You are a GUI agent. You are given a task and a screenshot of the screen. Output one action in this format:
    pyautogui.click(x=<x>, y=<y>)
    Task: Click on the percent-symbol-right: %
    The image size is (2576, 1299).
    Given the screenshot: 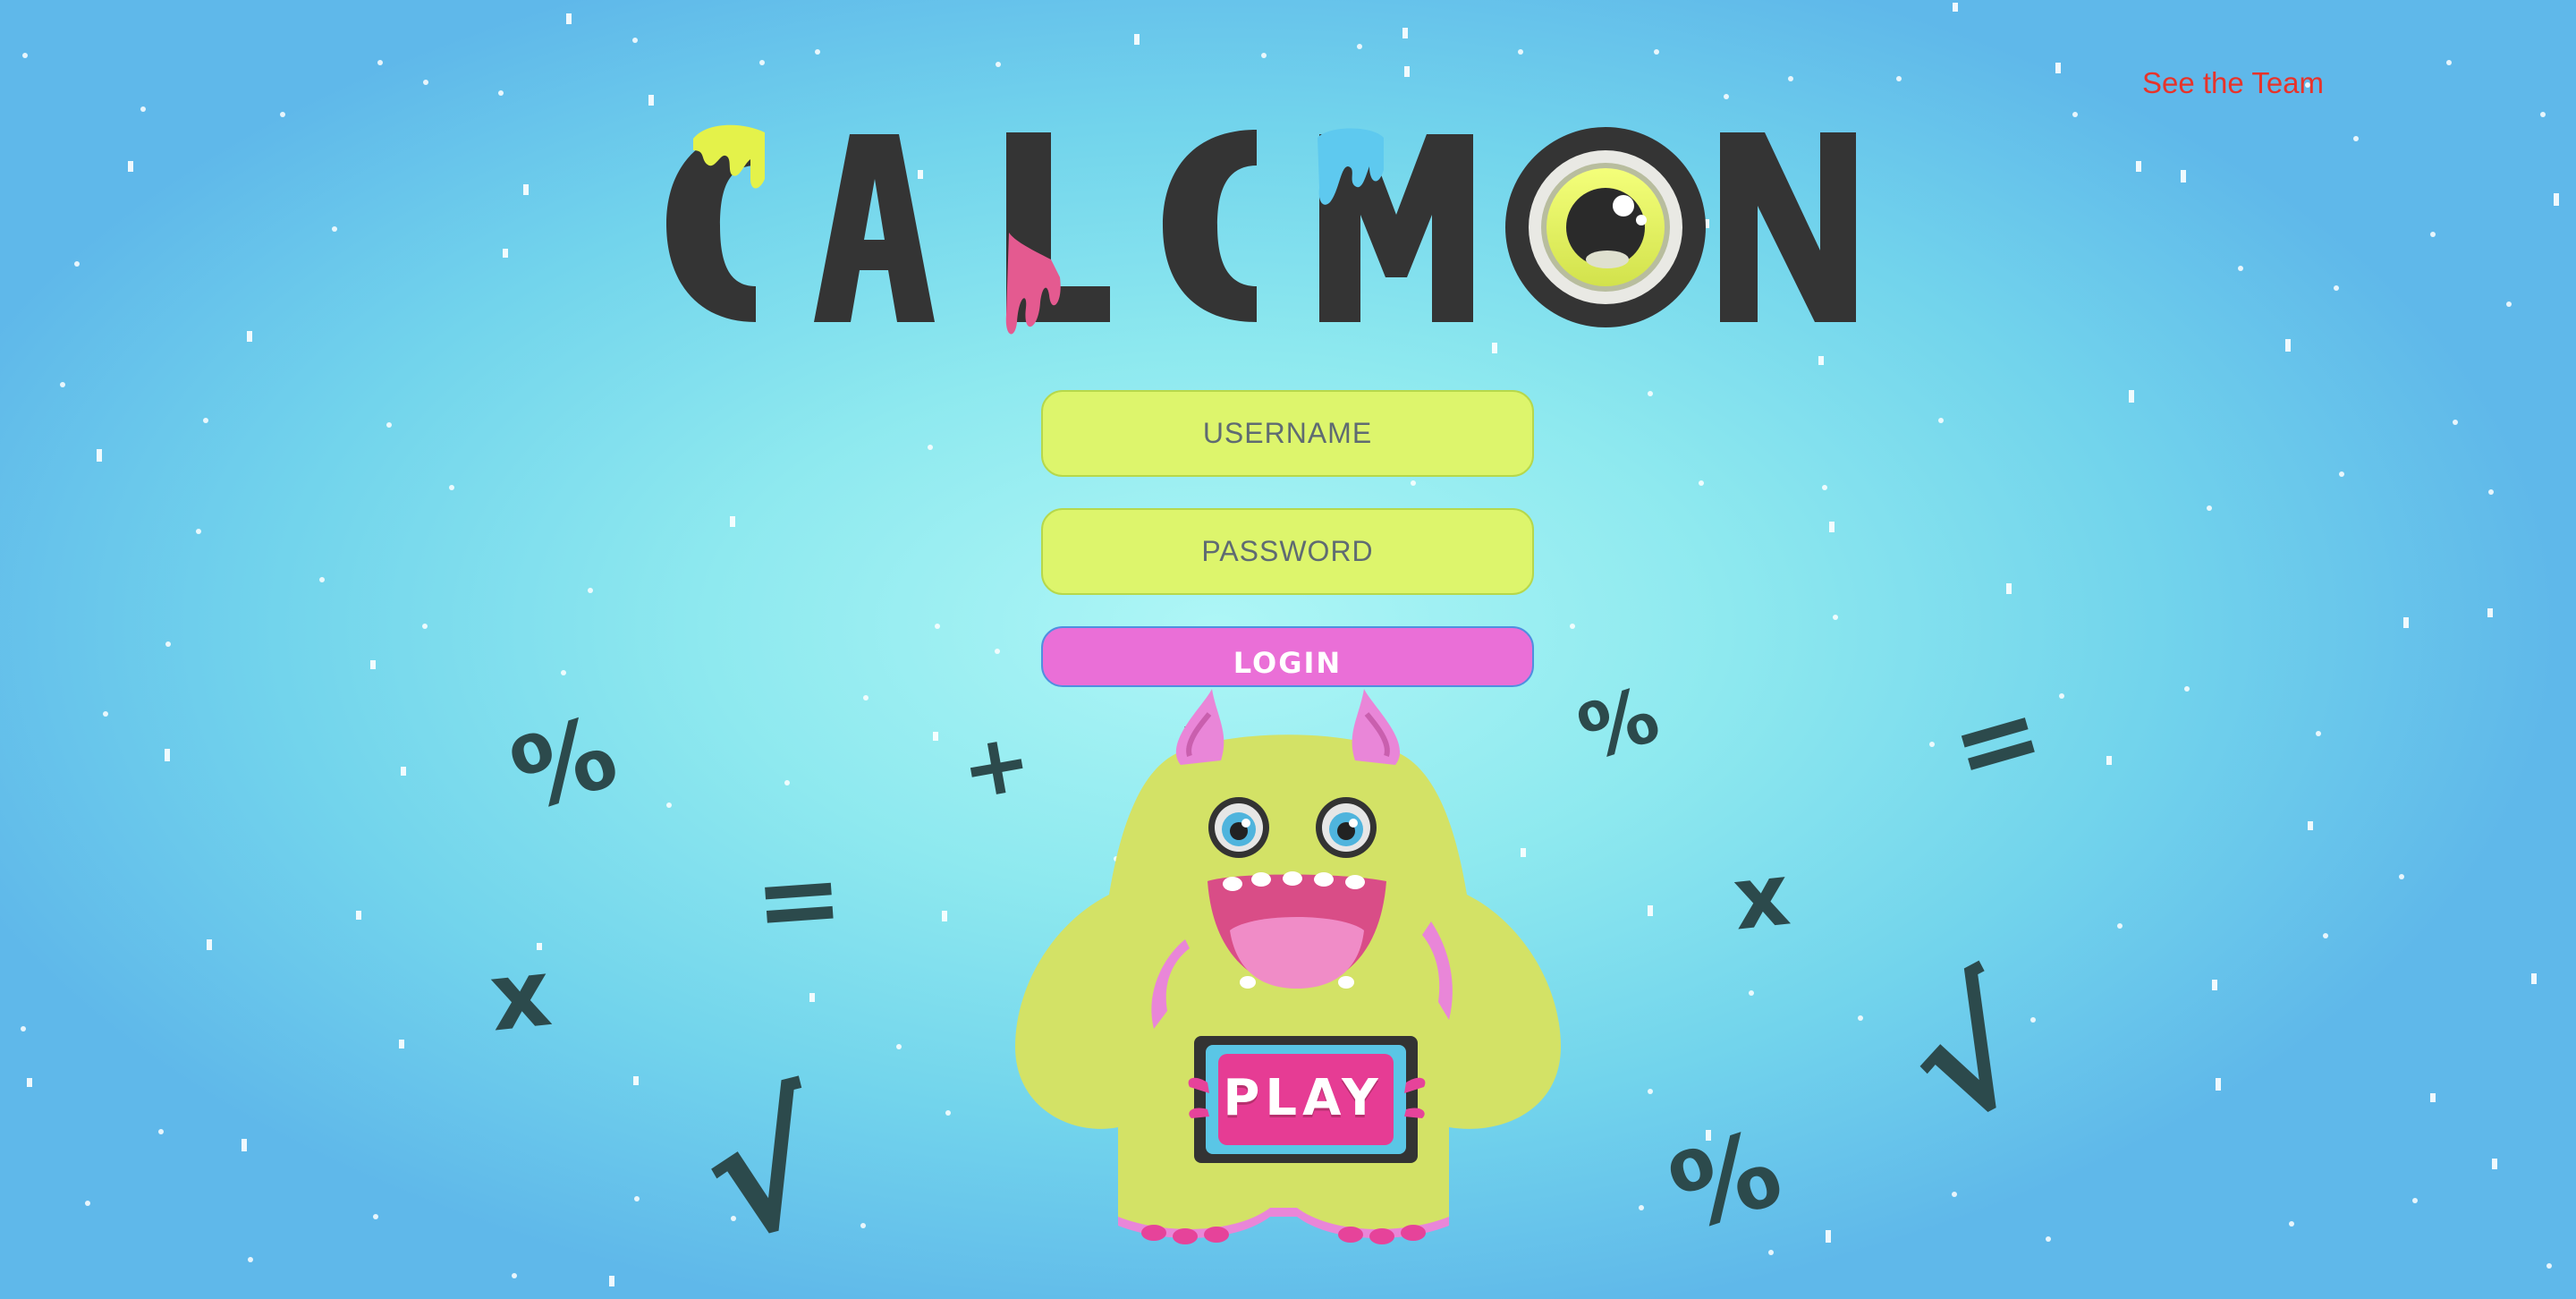 What is the action you would take?
    pyautogui.click(x=1618, y=724)
    